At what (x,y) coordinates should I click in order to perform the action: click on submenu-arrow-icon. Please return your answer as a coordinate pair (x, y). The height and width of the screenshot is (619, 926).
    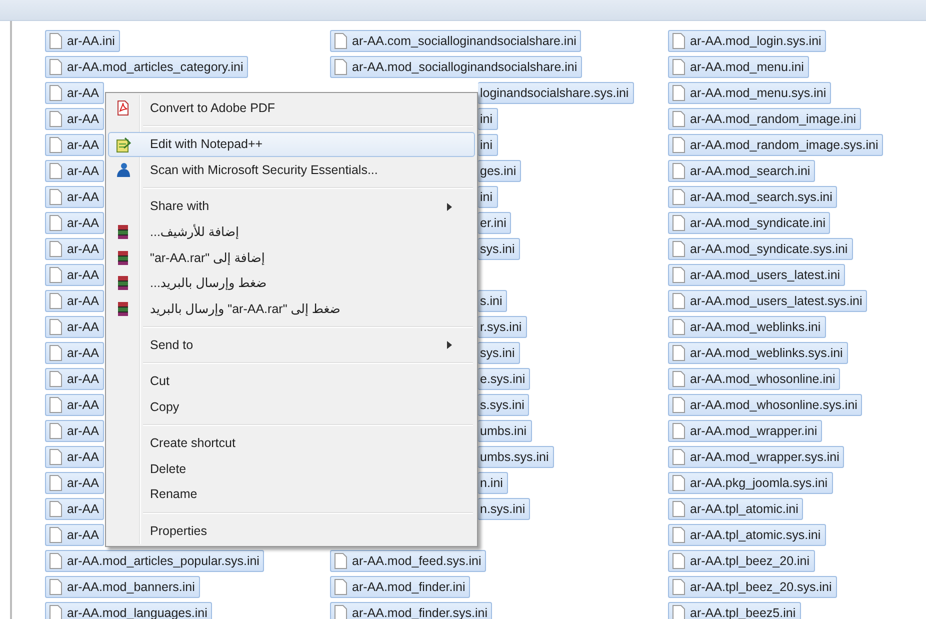
    Looking at the image, I should click on (449, 206).